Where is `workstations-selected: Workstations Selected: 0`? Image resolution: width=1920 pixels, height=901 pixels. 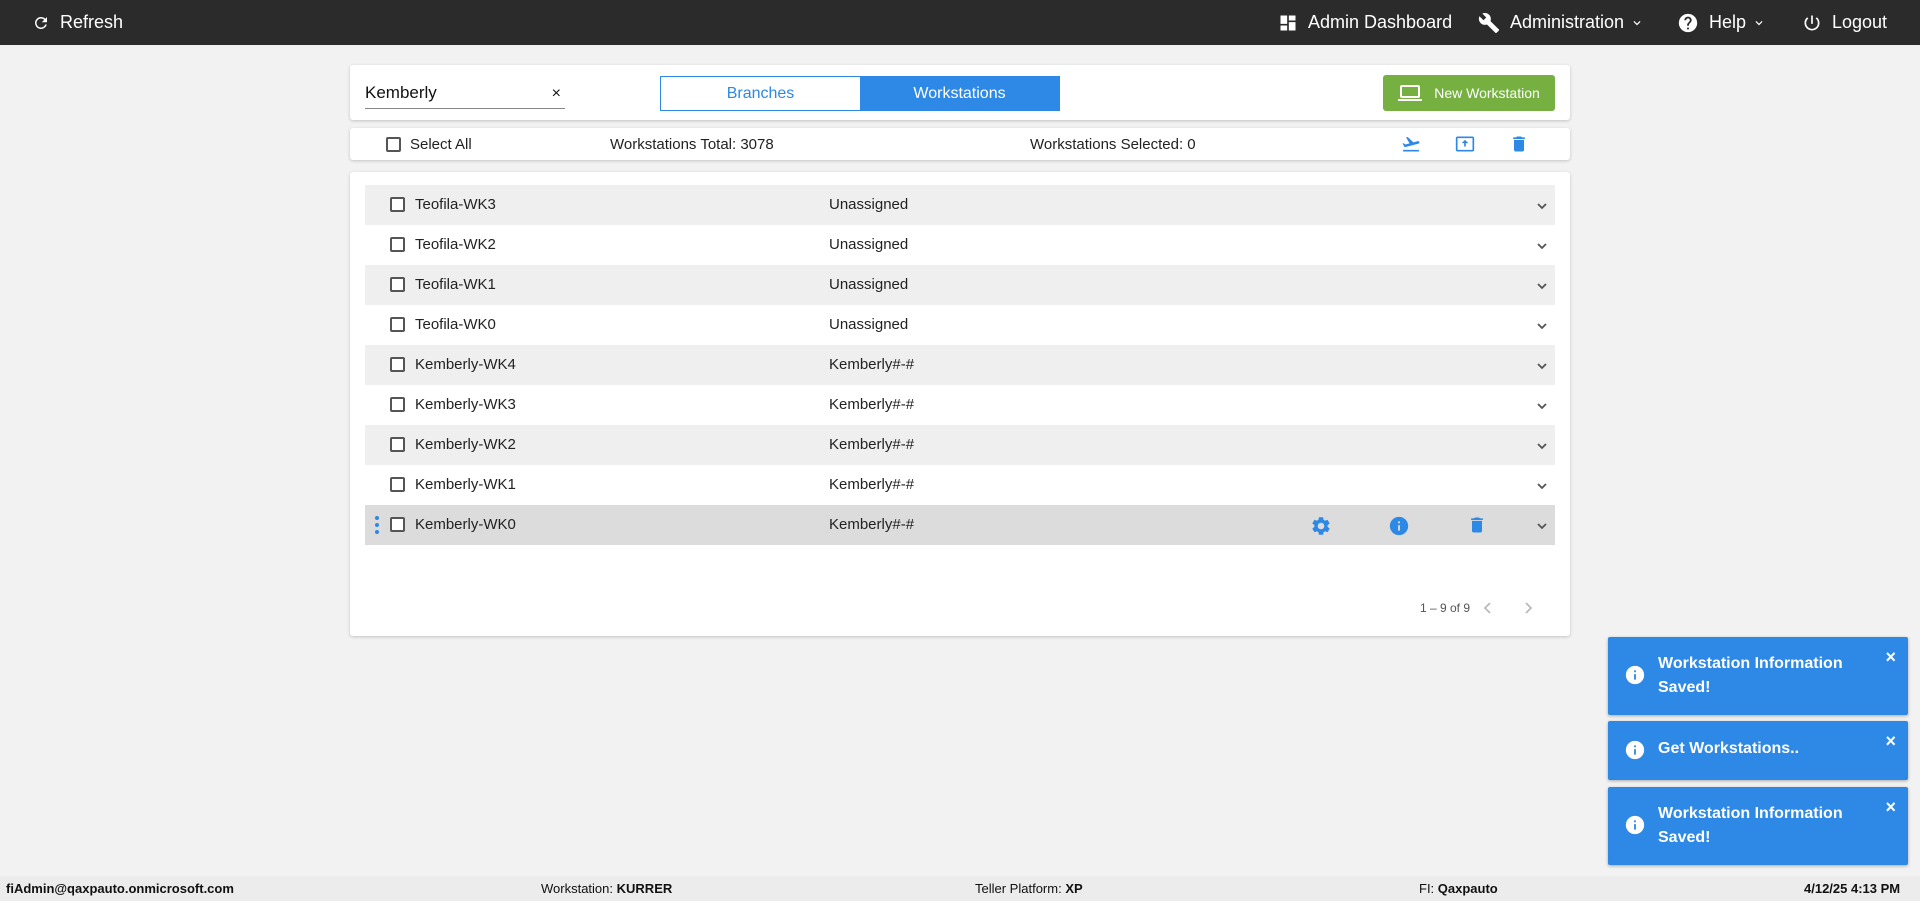
workstations-selected: Workstations Selected: 0 is located at coordinates (1113, 144).